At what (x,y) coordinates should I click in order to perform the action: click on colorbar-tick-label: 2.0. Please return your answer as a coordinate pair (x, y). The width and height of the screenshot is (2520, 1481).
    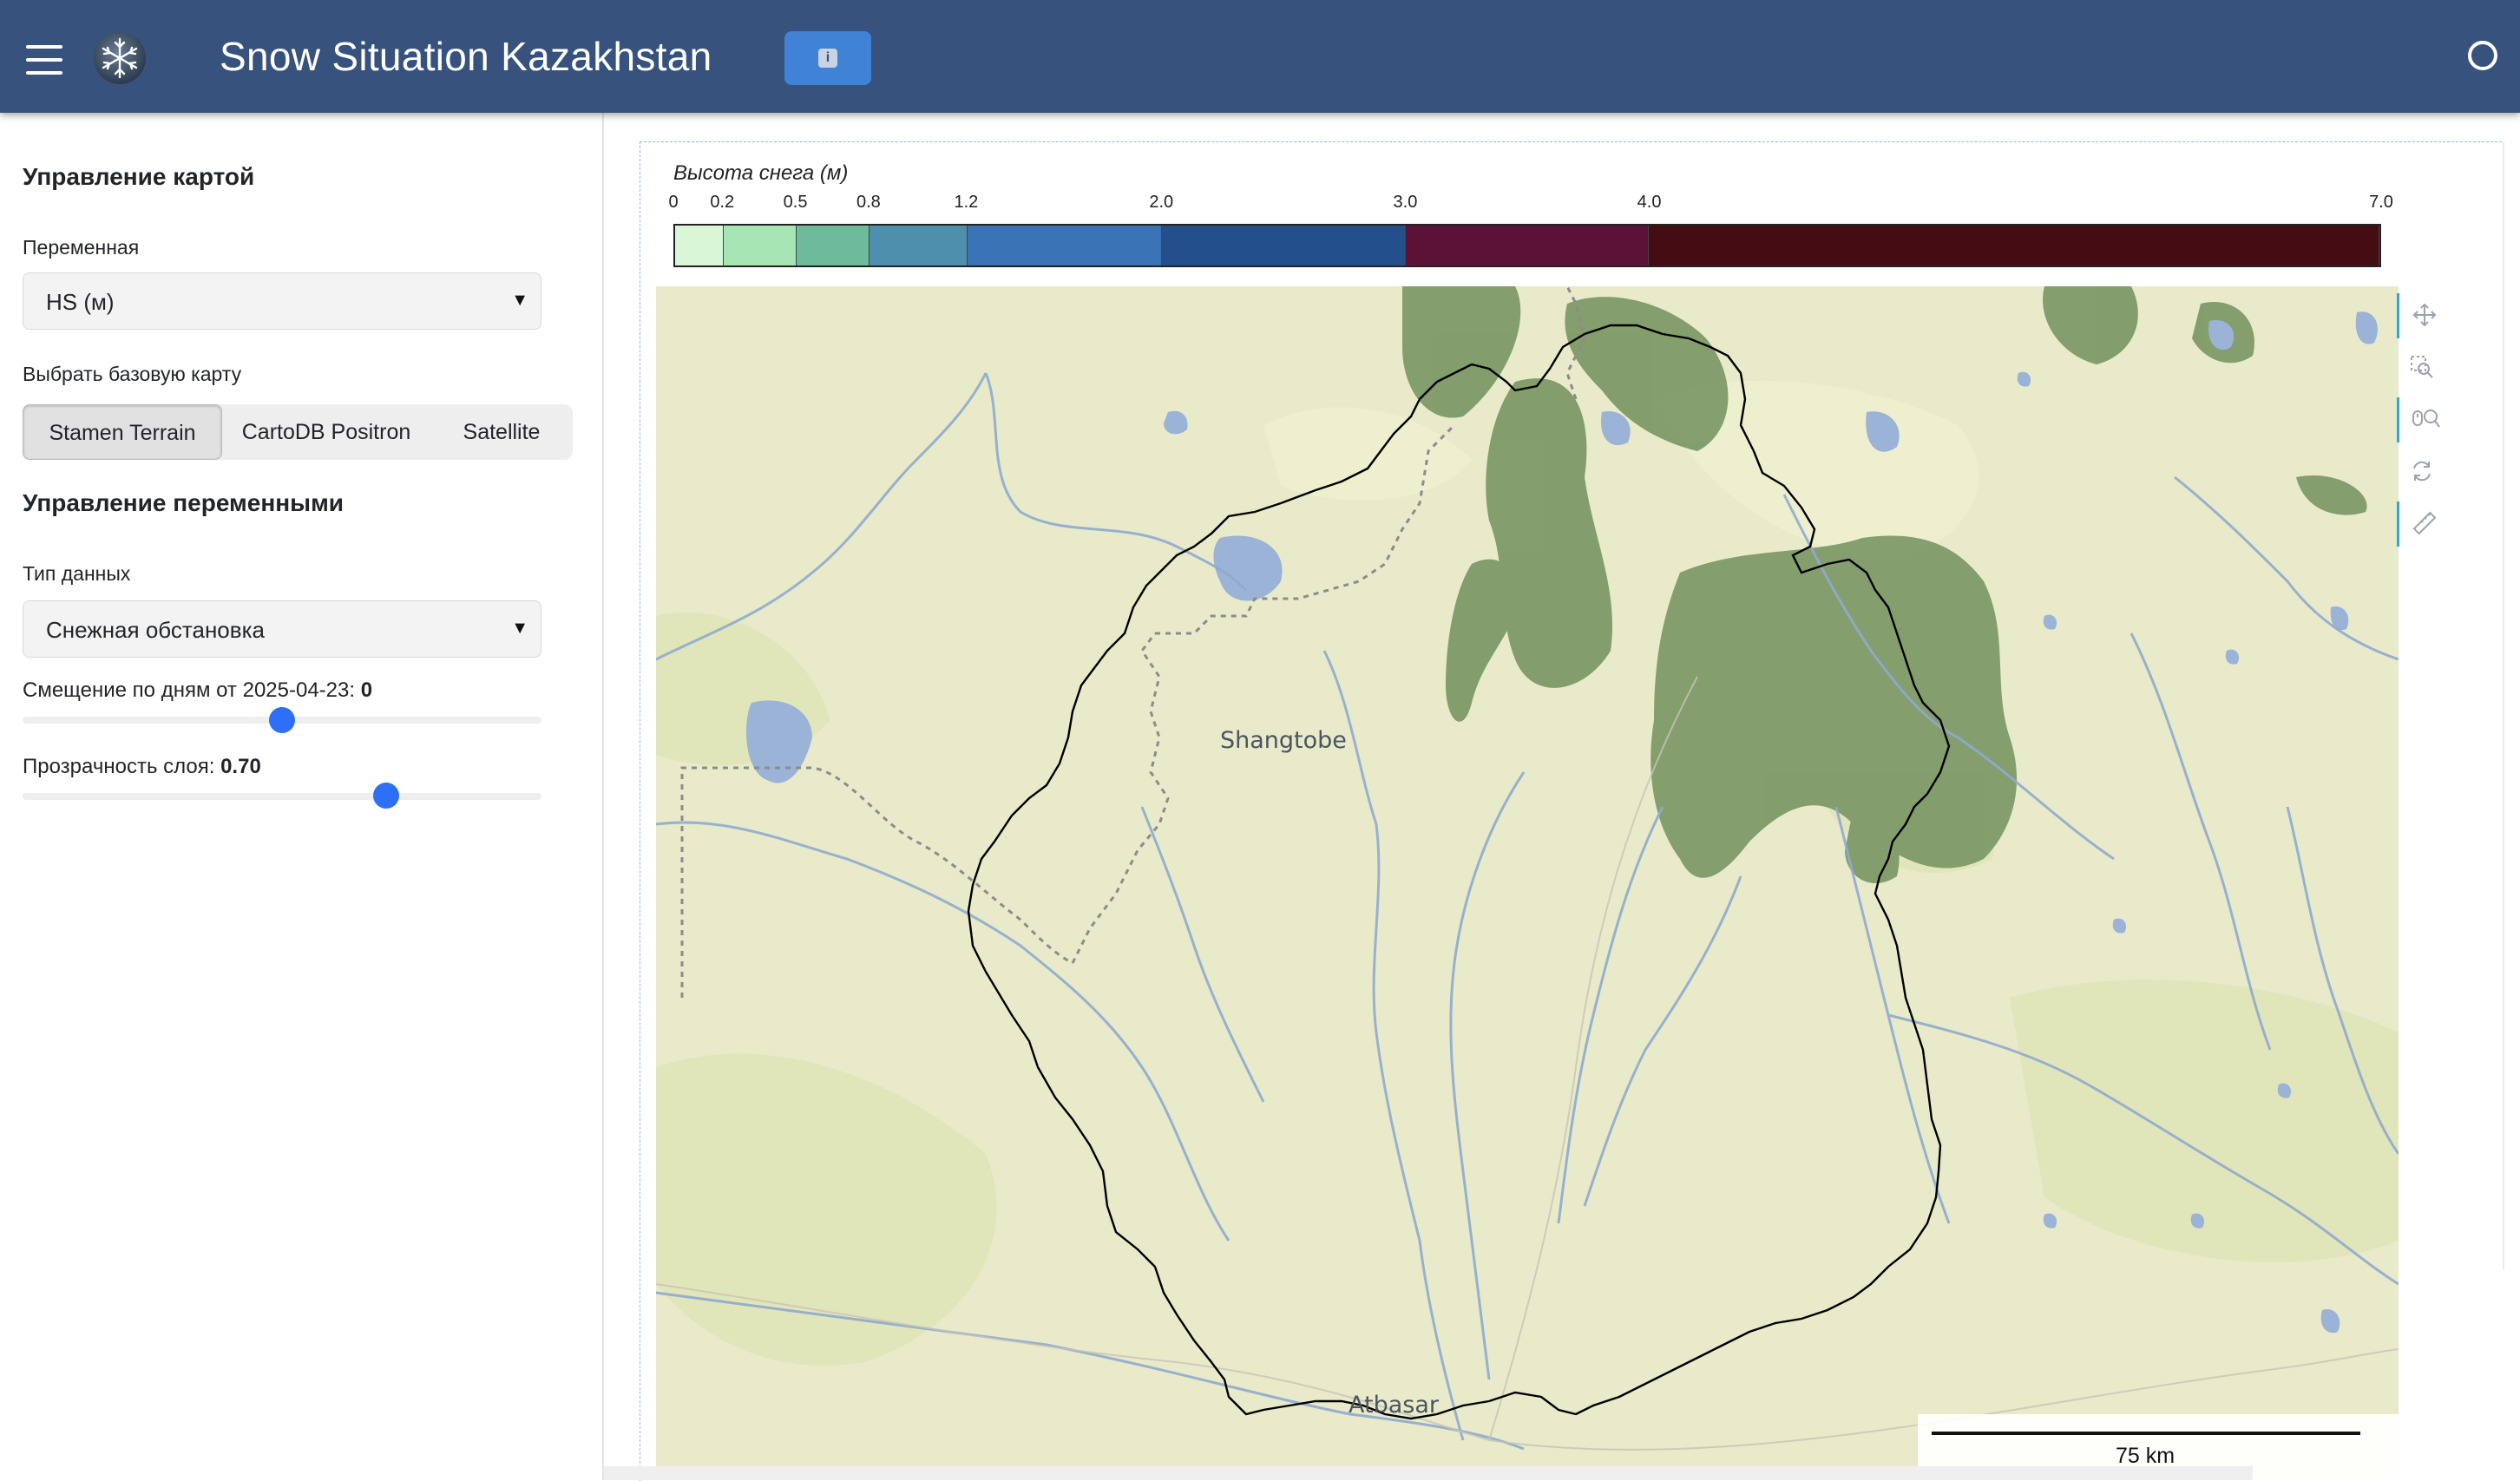
    Looking at the image, I should click on (1161, 202).